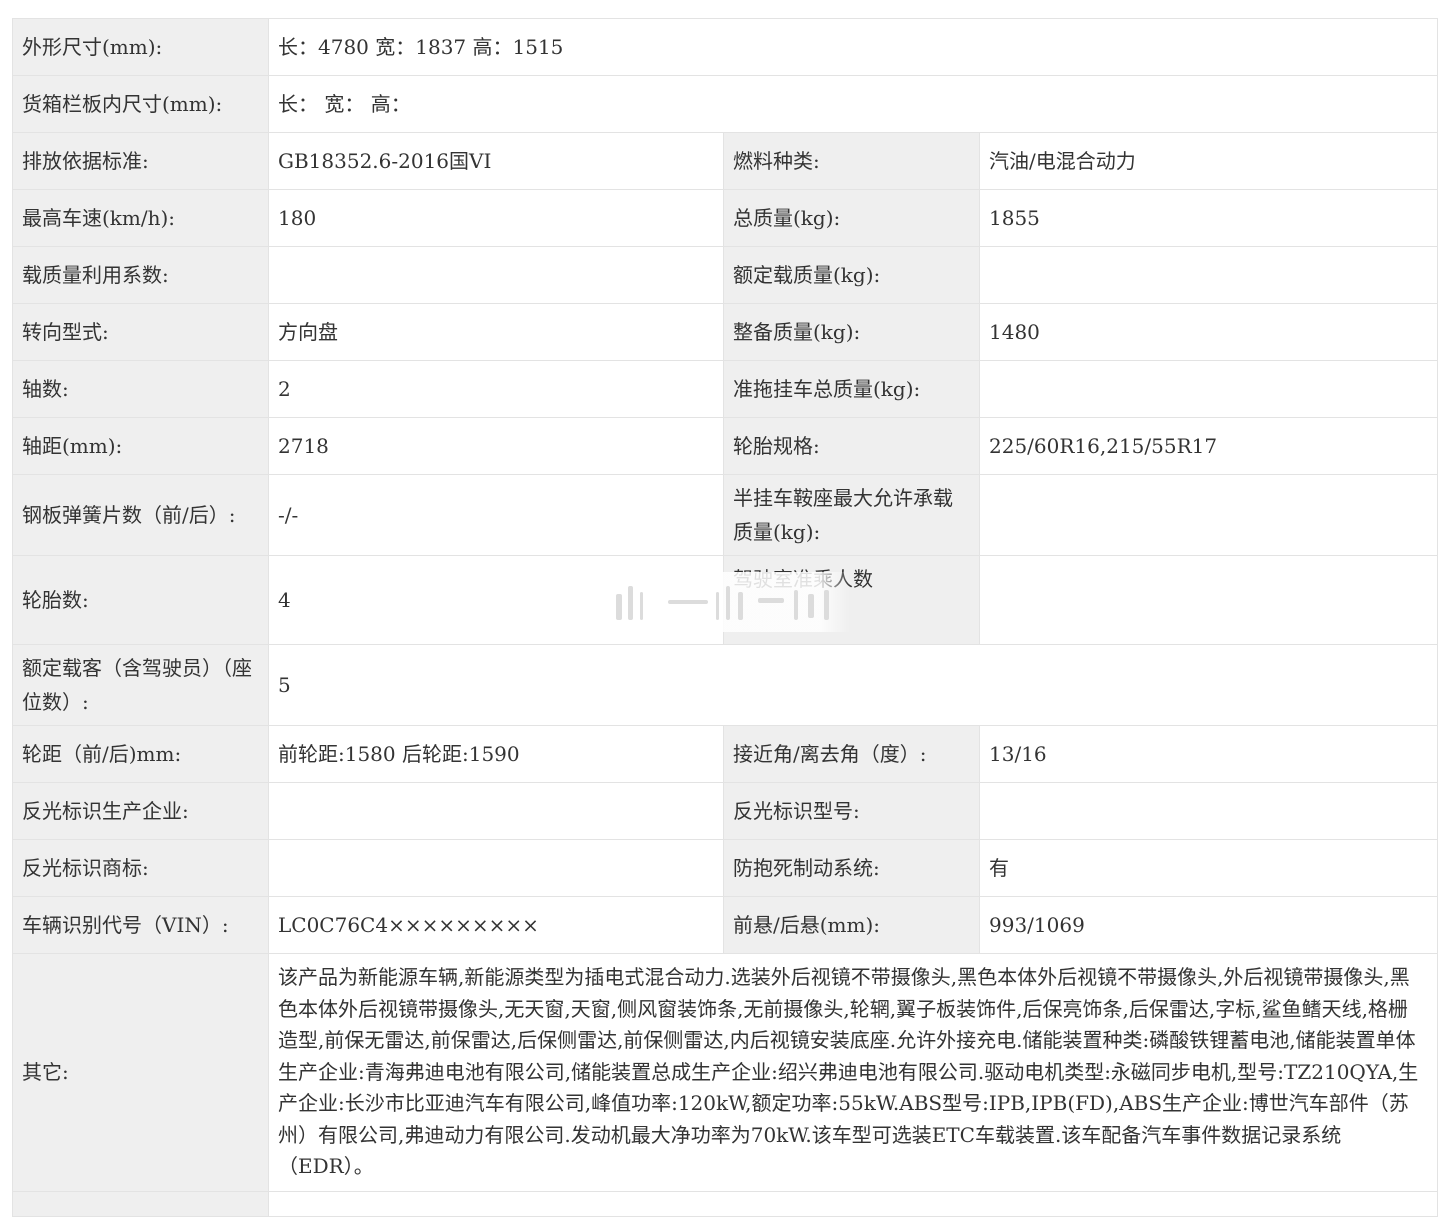 This screenshot has height=1217, width=1448. What do you see at coordinates (496, 218) in the screenshot?
I see `value-max-speed: 180` at bounding box center [496, 218].